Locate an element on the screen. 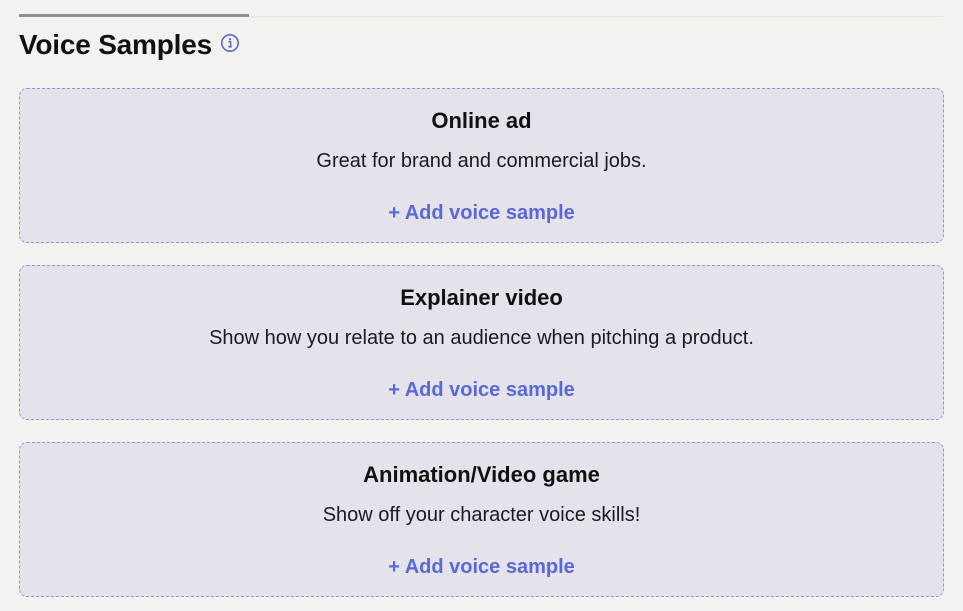  card-title: Explainer video is located at coordinates (481, 297).